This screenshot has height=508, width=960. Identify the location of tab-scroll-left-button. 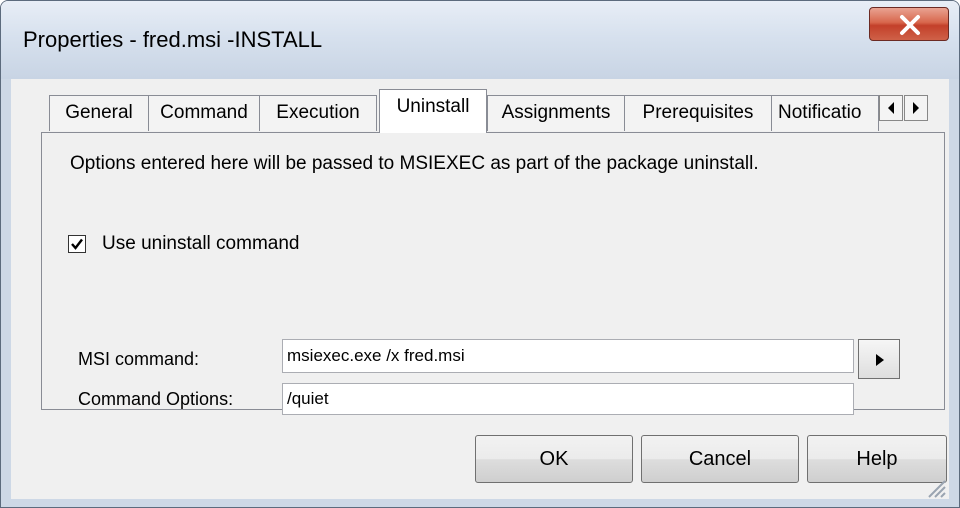
(891, 108).